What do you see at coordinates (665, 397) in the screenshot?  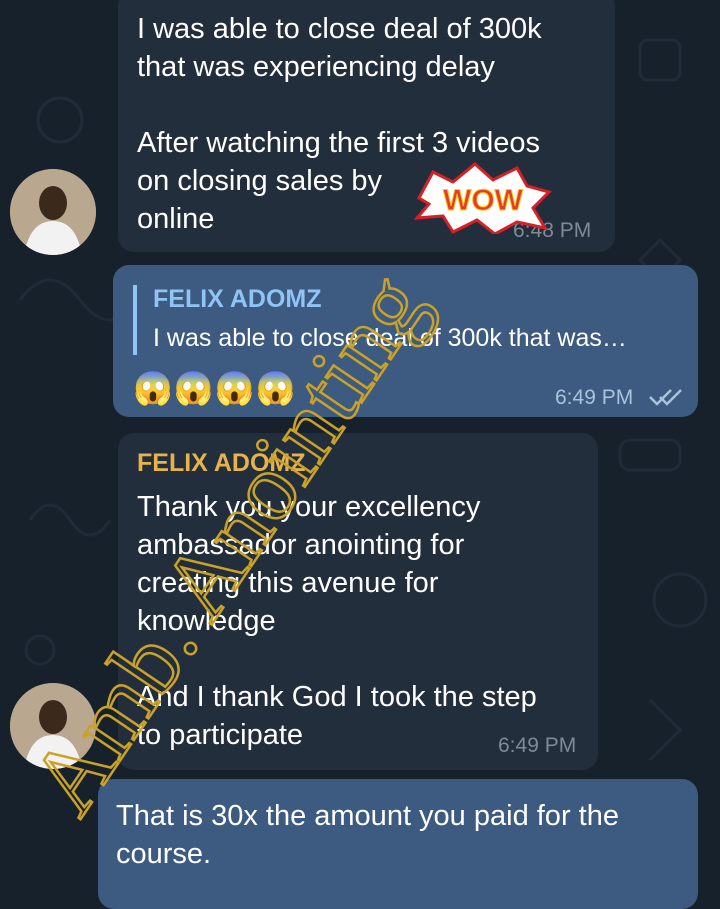 I see `double-check-icon` at bounding box center [665, 397].